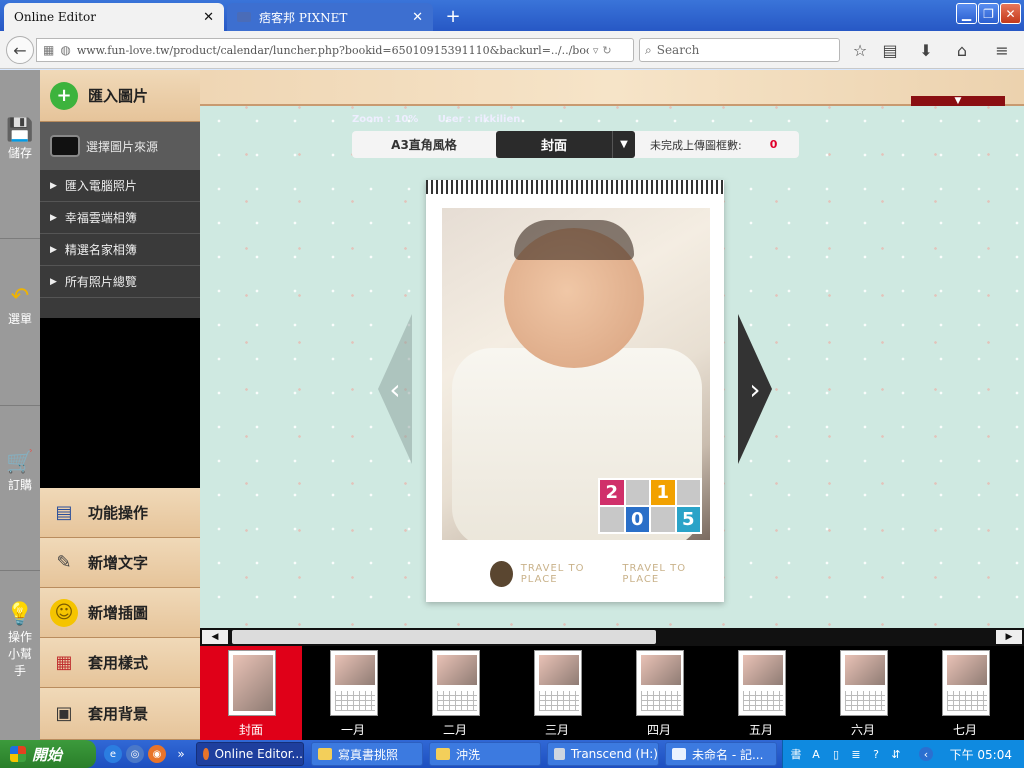 The height and width of the screenshot is (768, 1024). I want to click on firefox-icon, so click(206, 754).